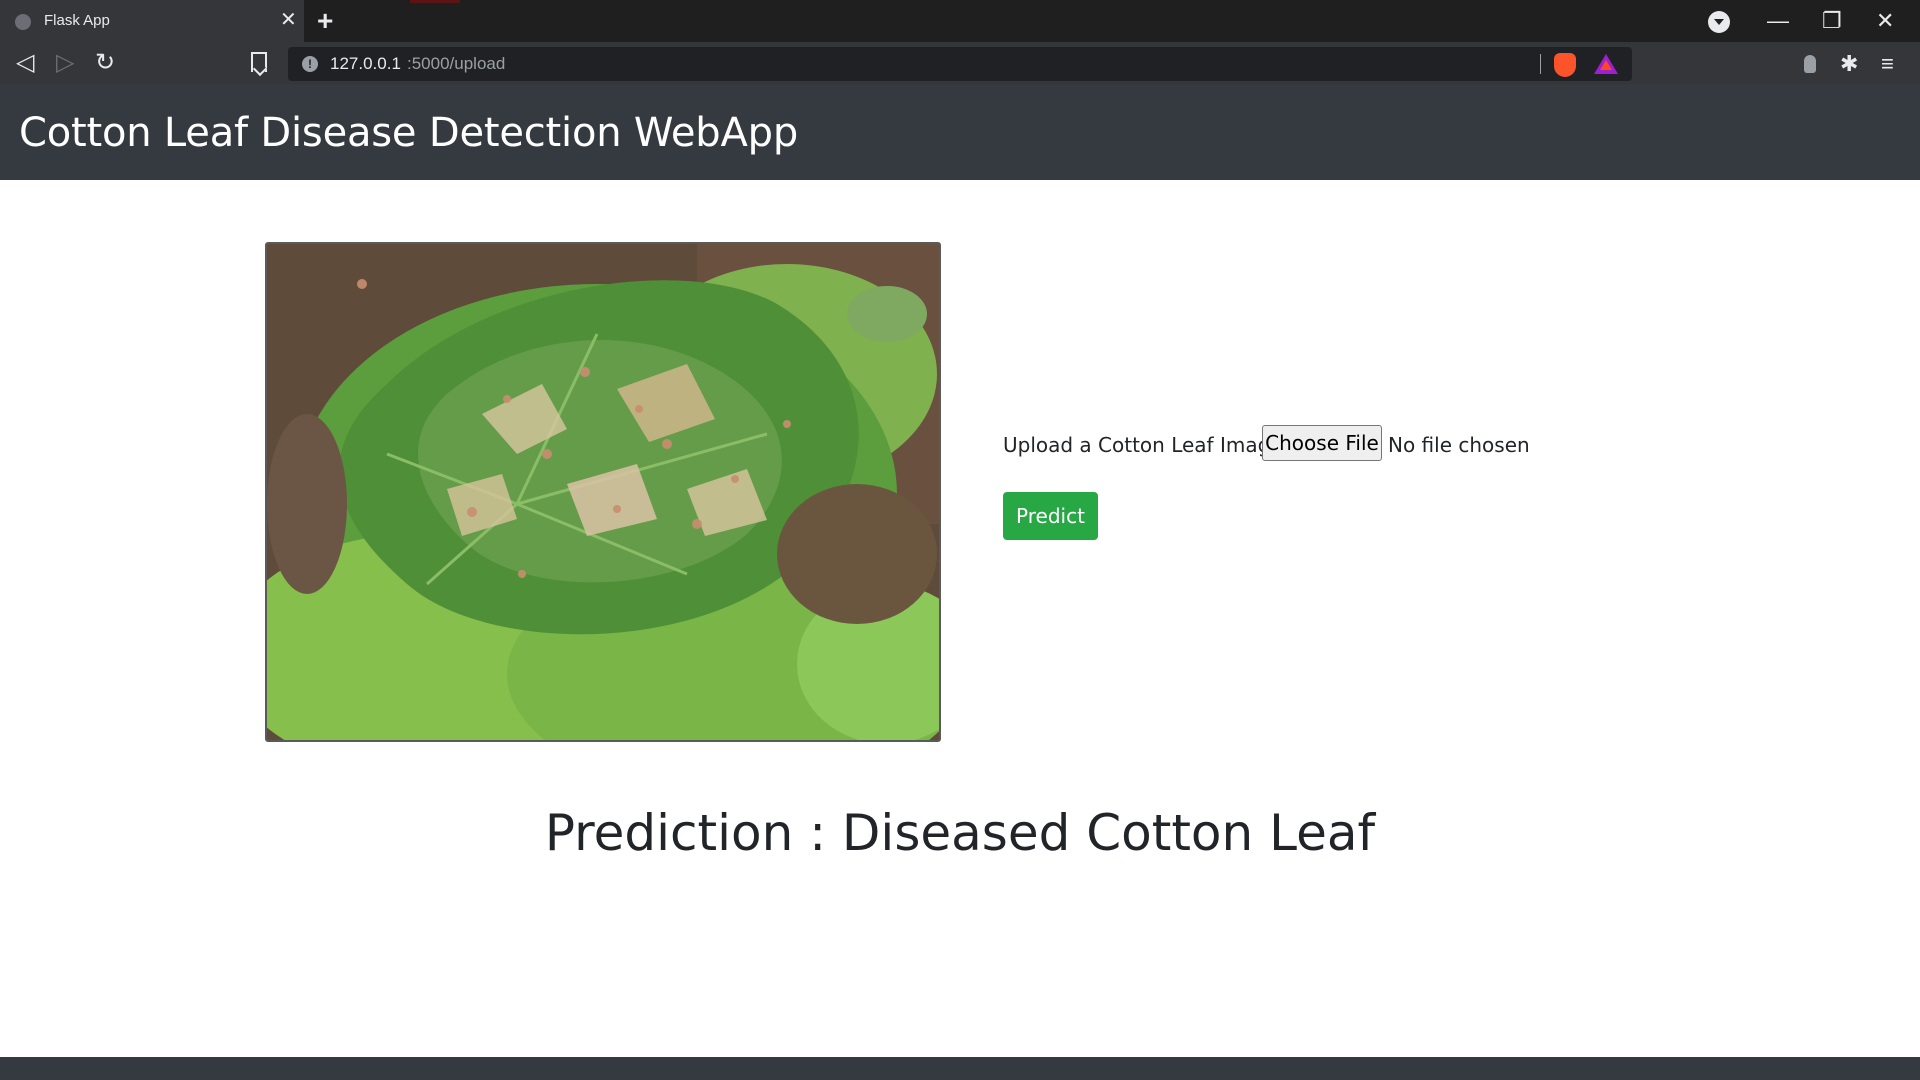  I want to click on plus-icon: +, so click(325, 21).